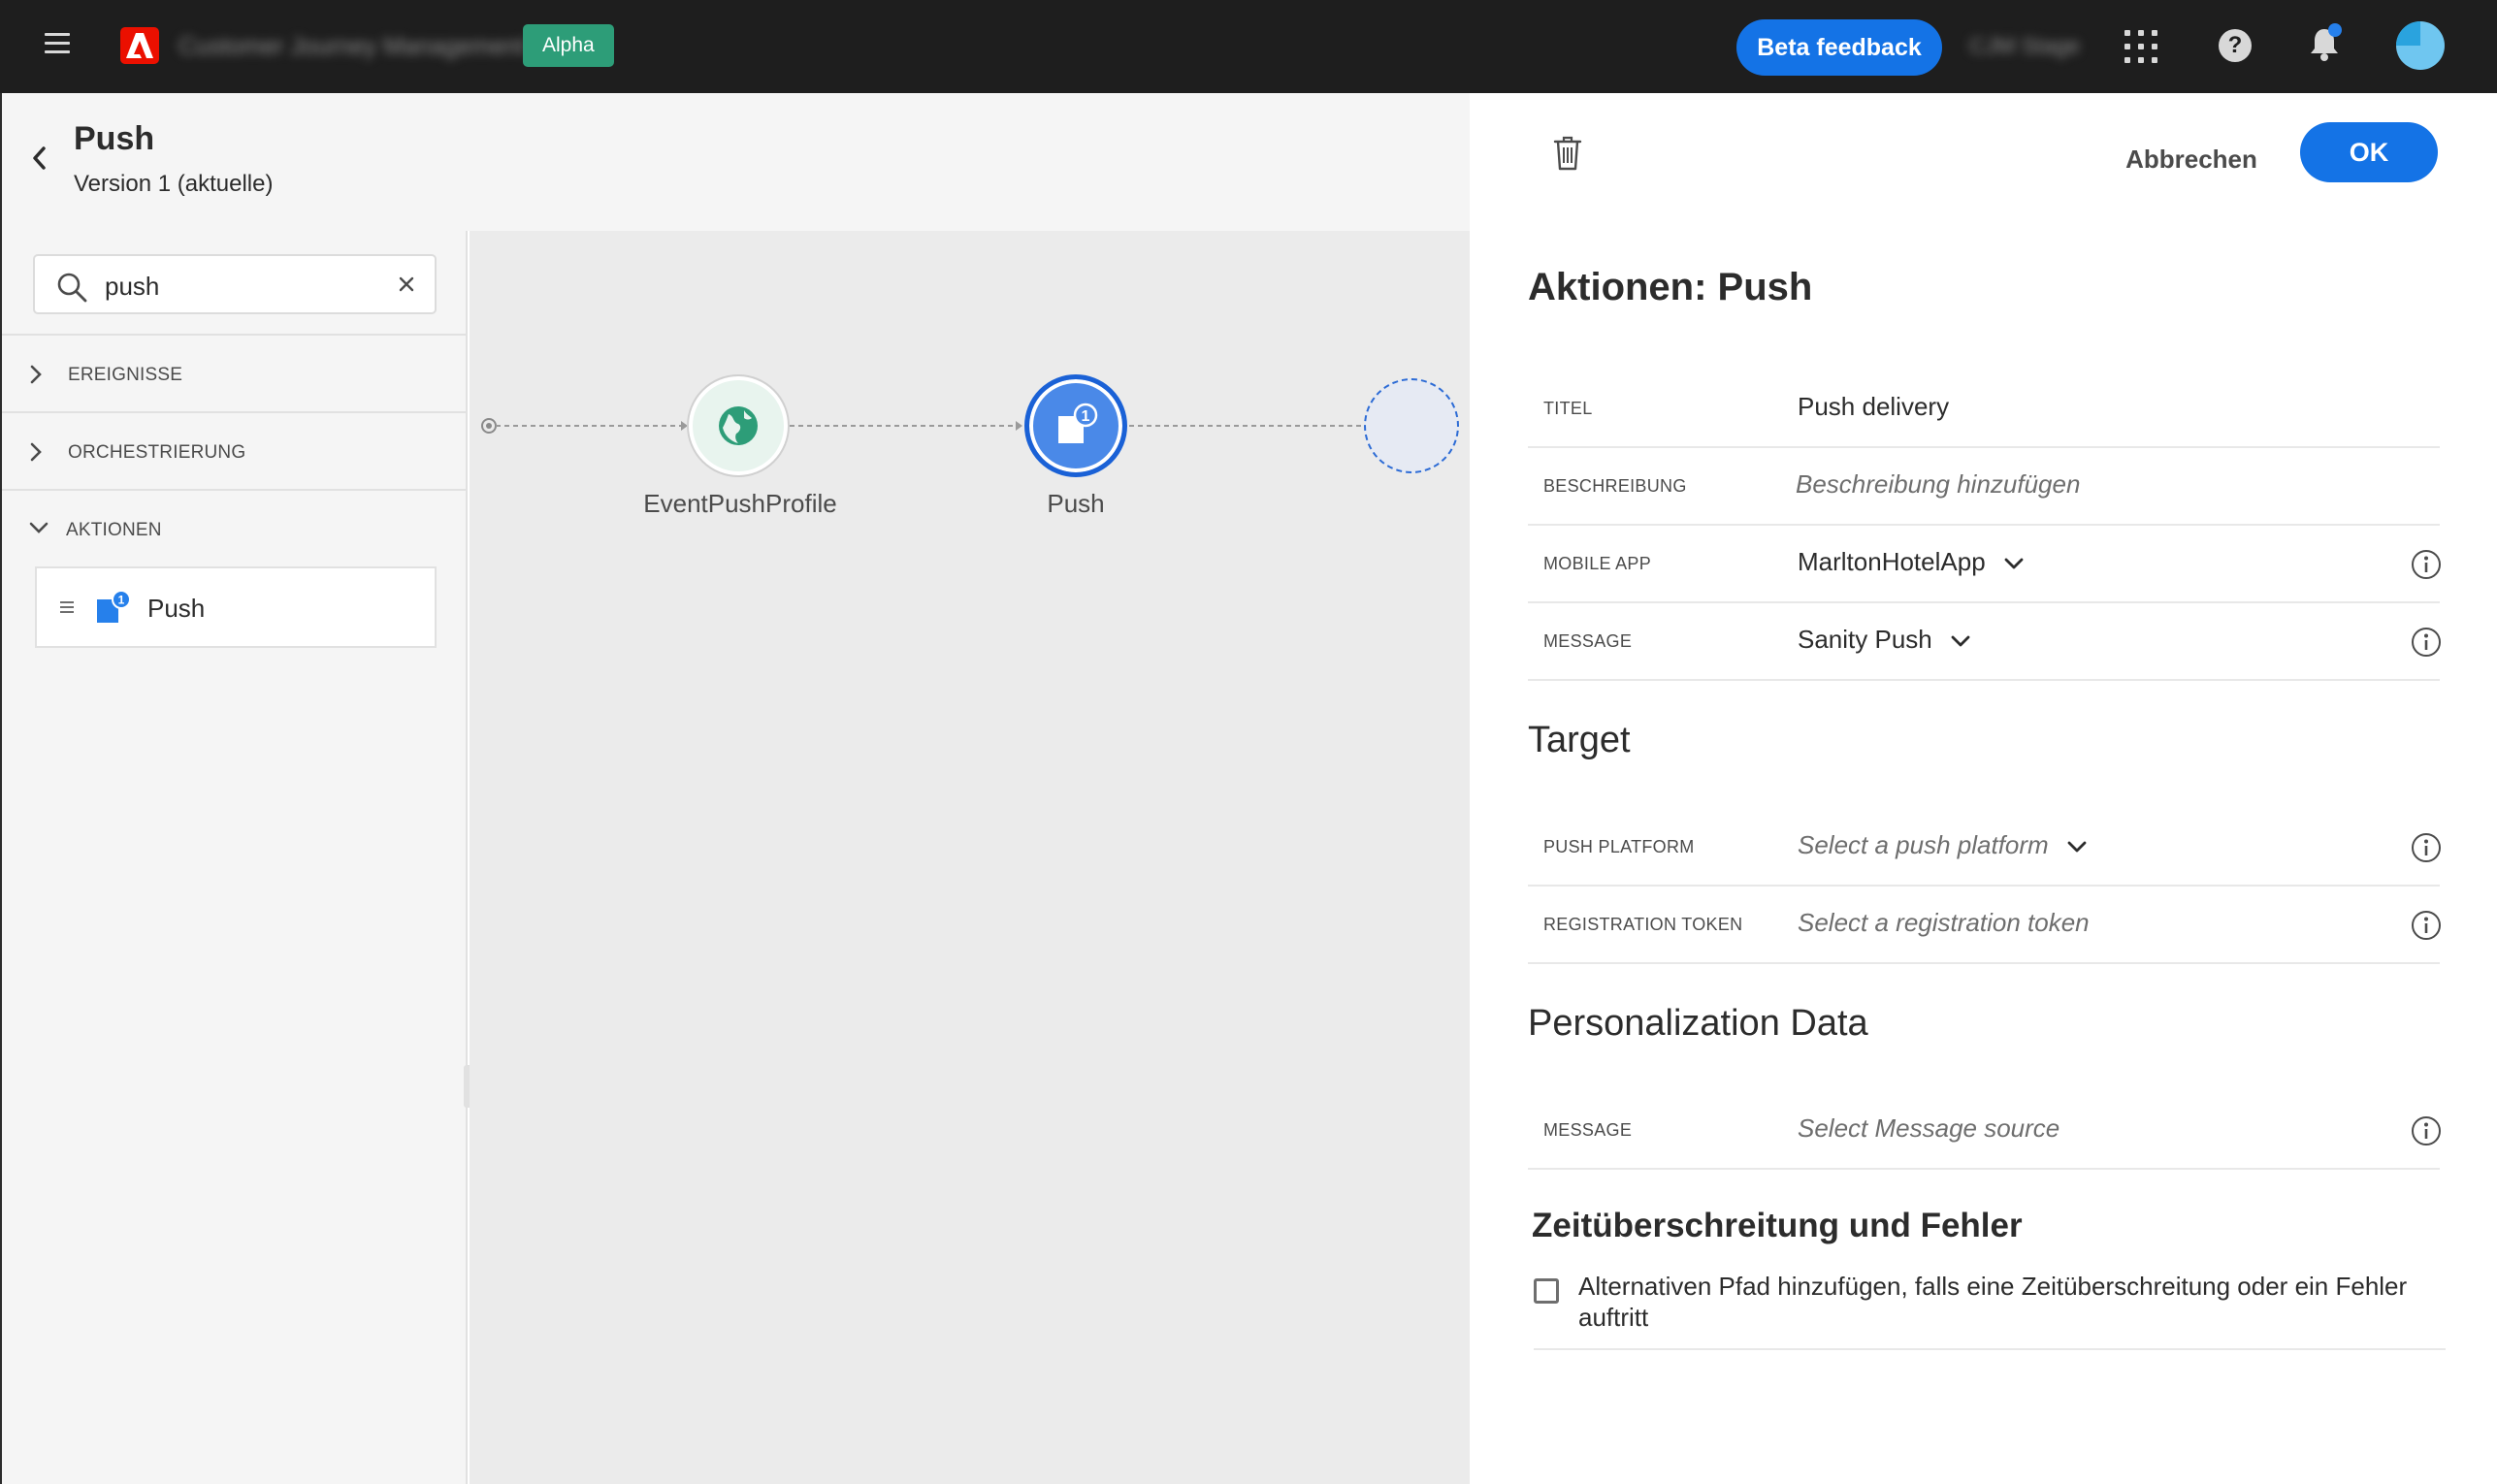 The height and width of the screenshot is (1484, 2497). Describe the element at coordinates (1873, 407) in the screenshot. I see `title-input: Push delivery` at that location.